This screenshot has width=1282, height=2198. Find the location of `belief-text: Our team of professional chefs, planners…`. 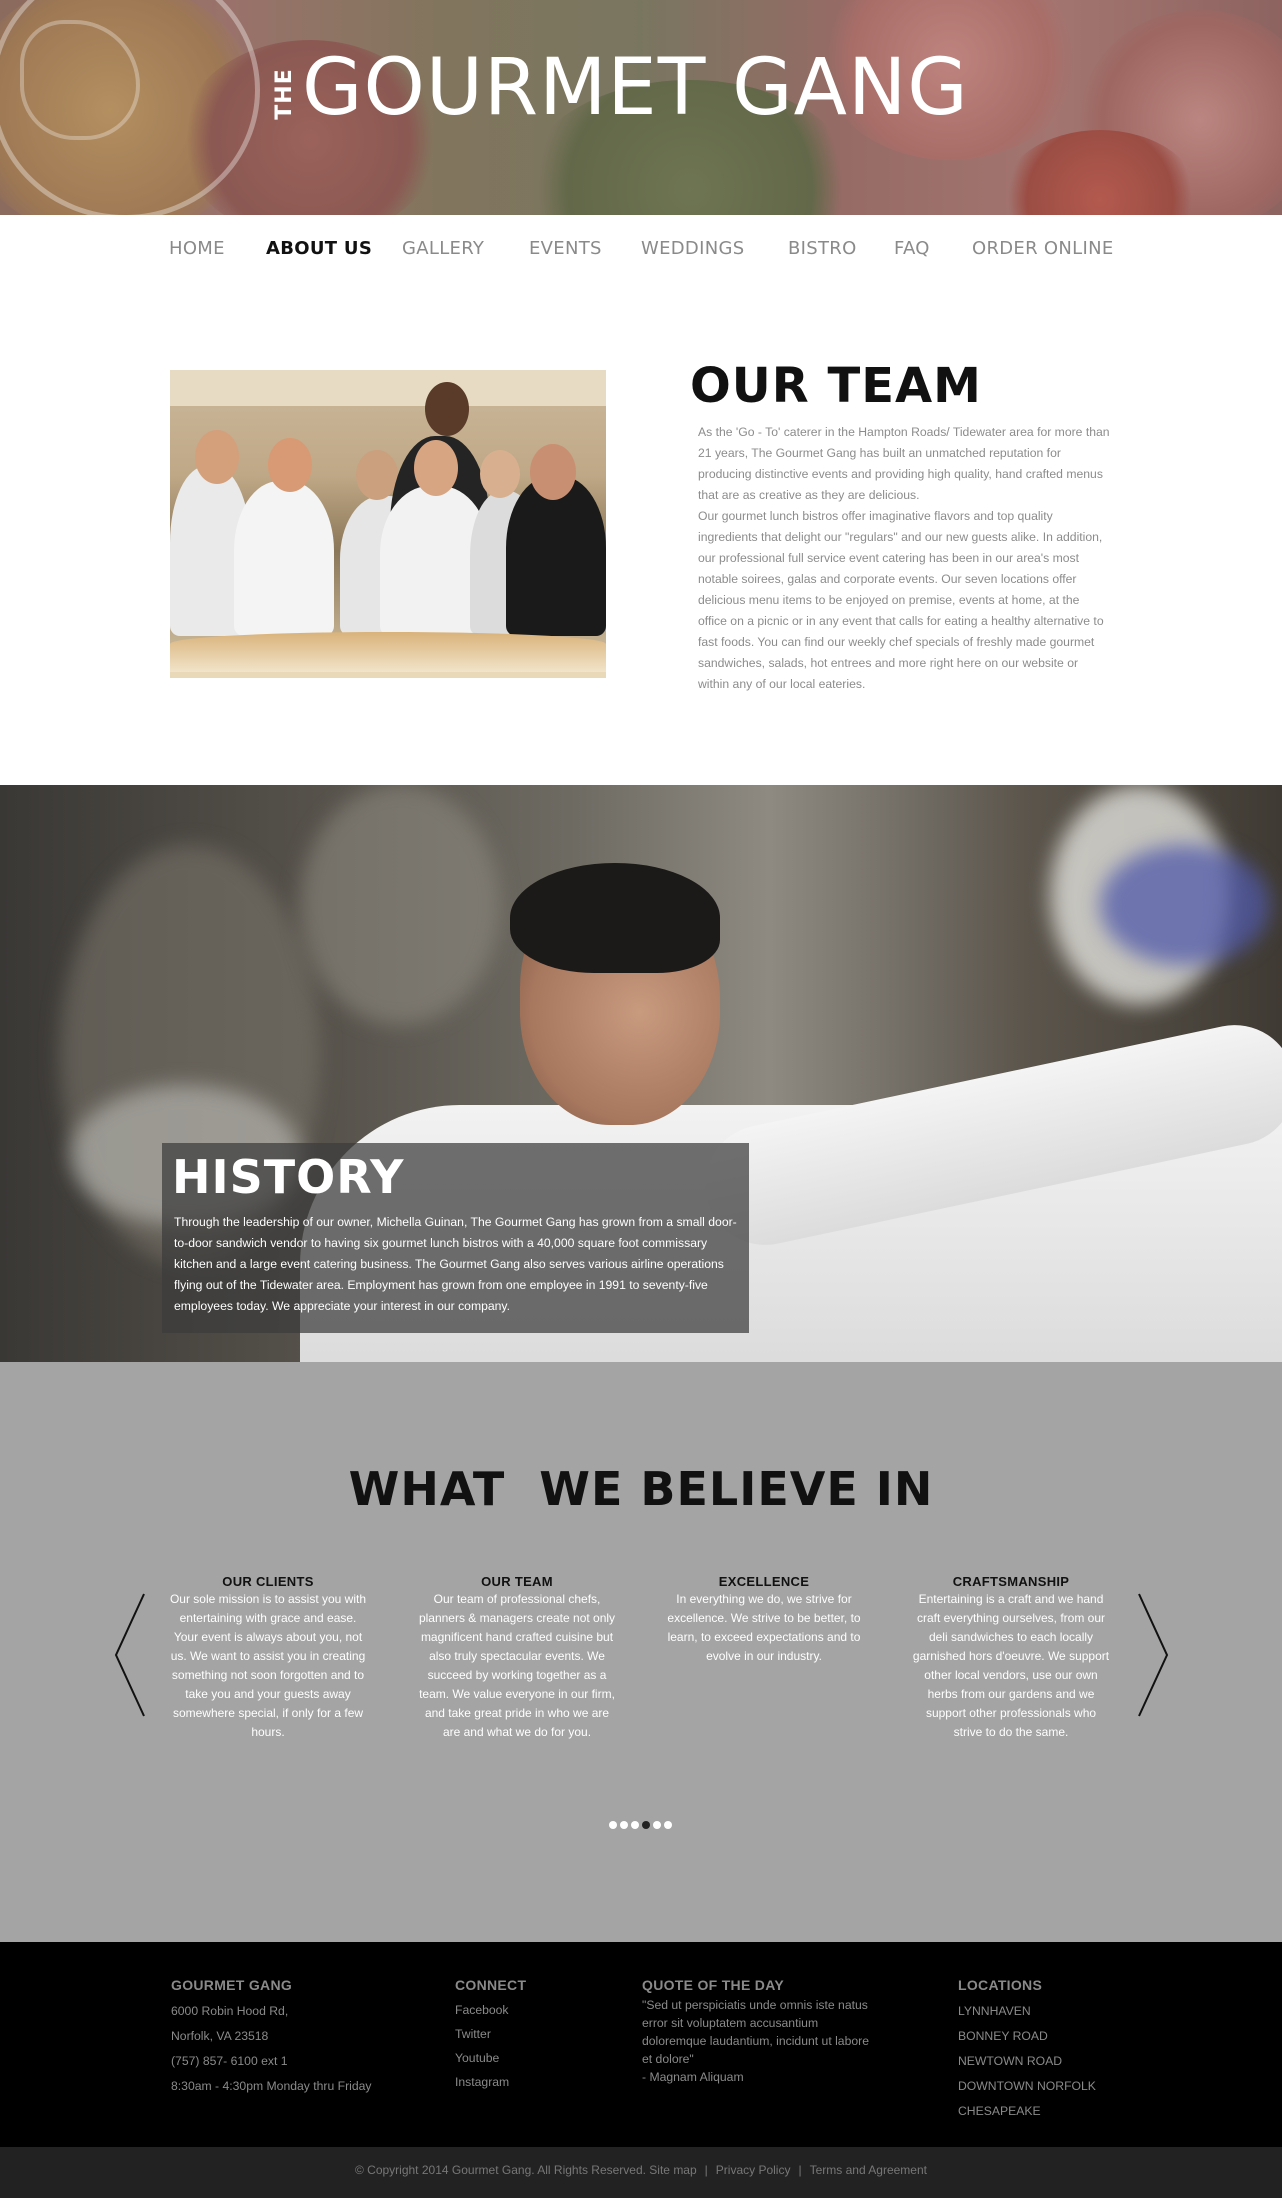

belief-text: Our team of professional chefs, planners… is located at coordinates (517, 1665).